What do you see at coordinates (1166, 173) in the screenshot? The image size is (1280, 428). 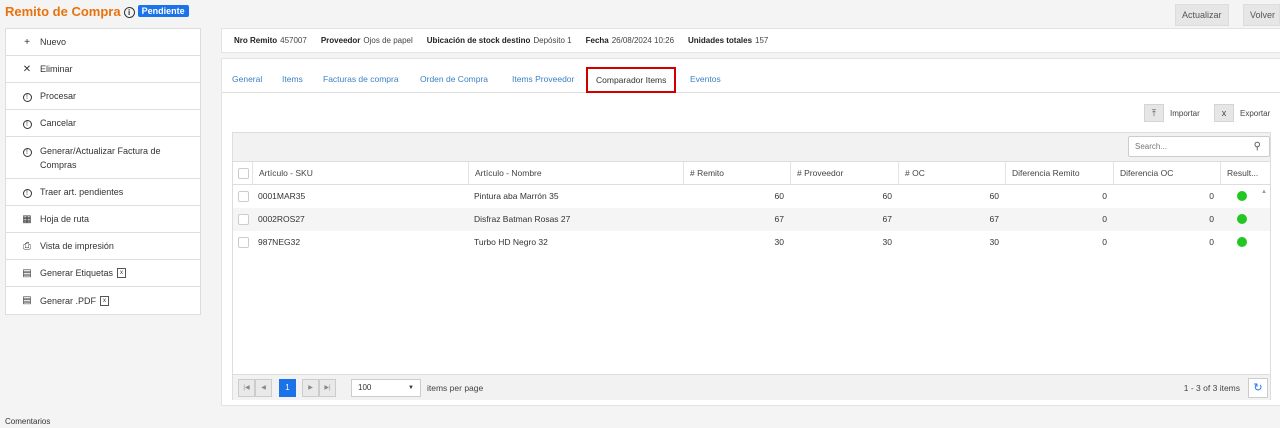 I see `column-header-diferencia-oc: Diferencia OC` at bounding box center [1166, 173].